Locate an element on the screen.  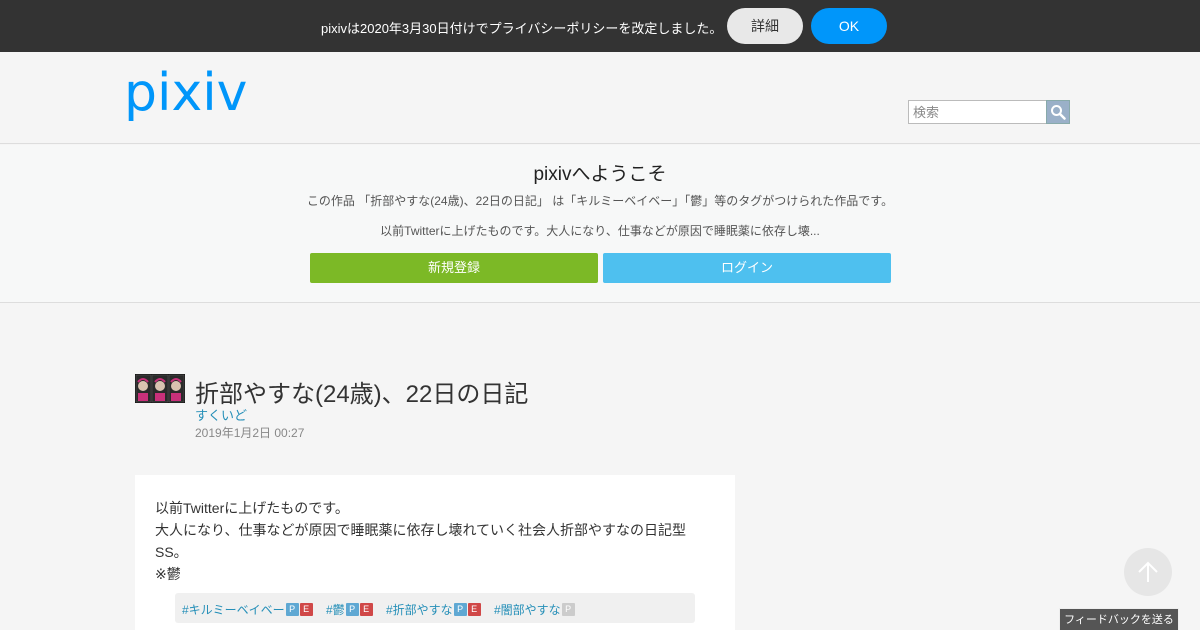
tag-label: #闇部やすな is located at coordinates (527, 610).